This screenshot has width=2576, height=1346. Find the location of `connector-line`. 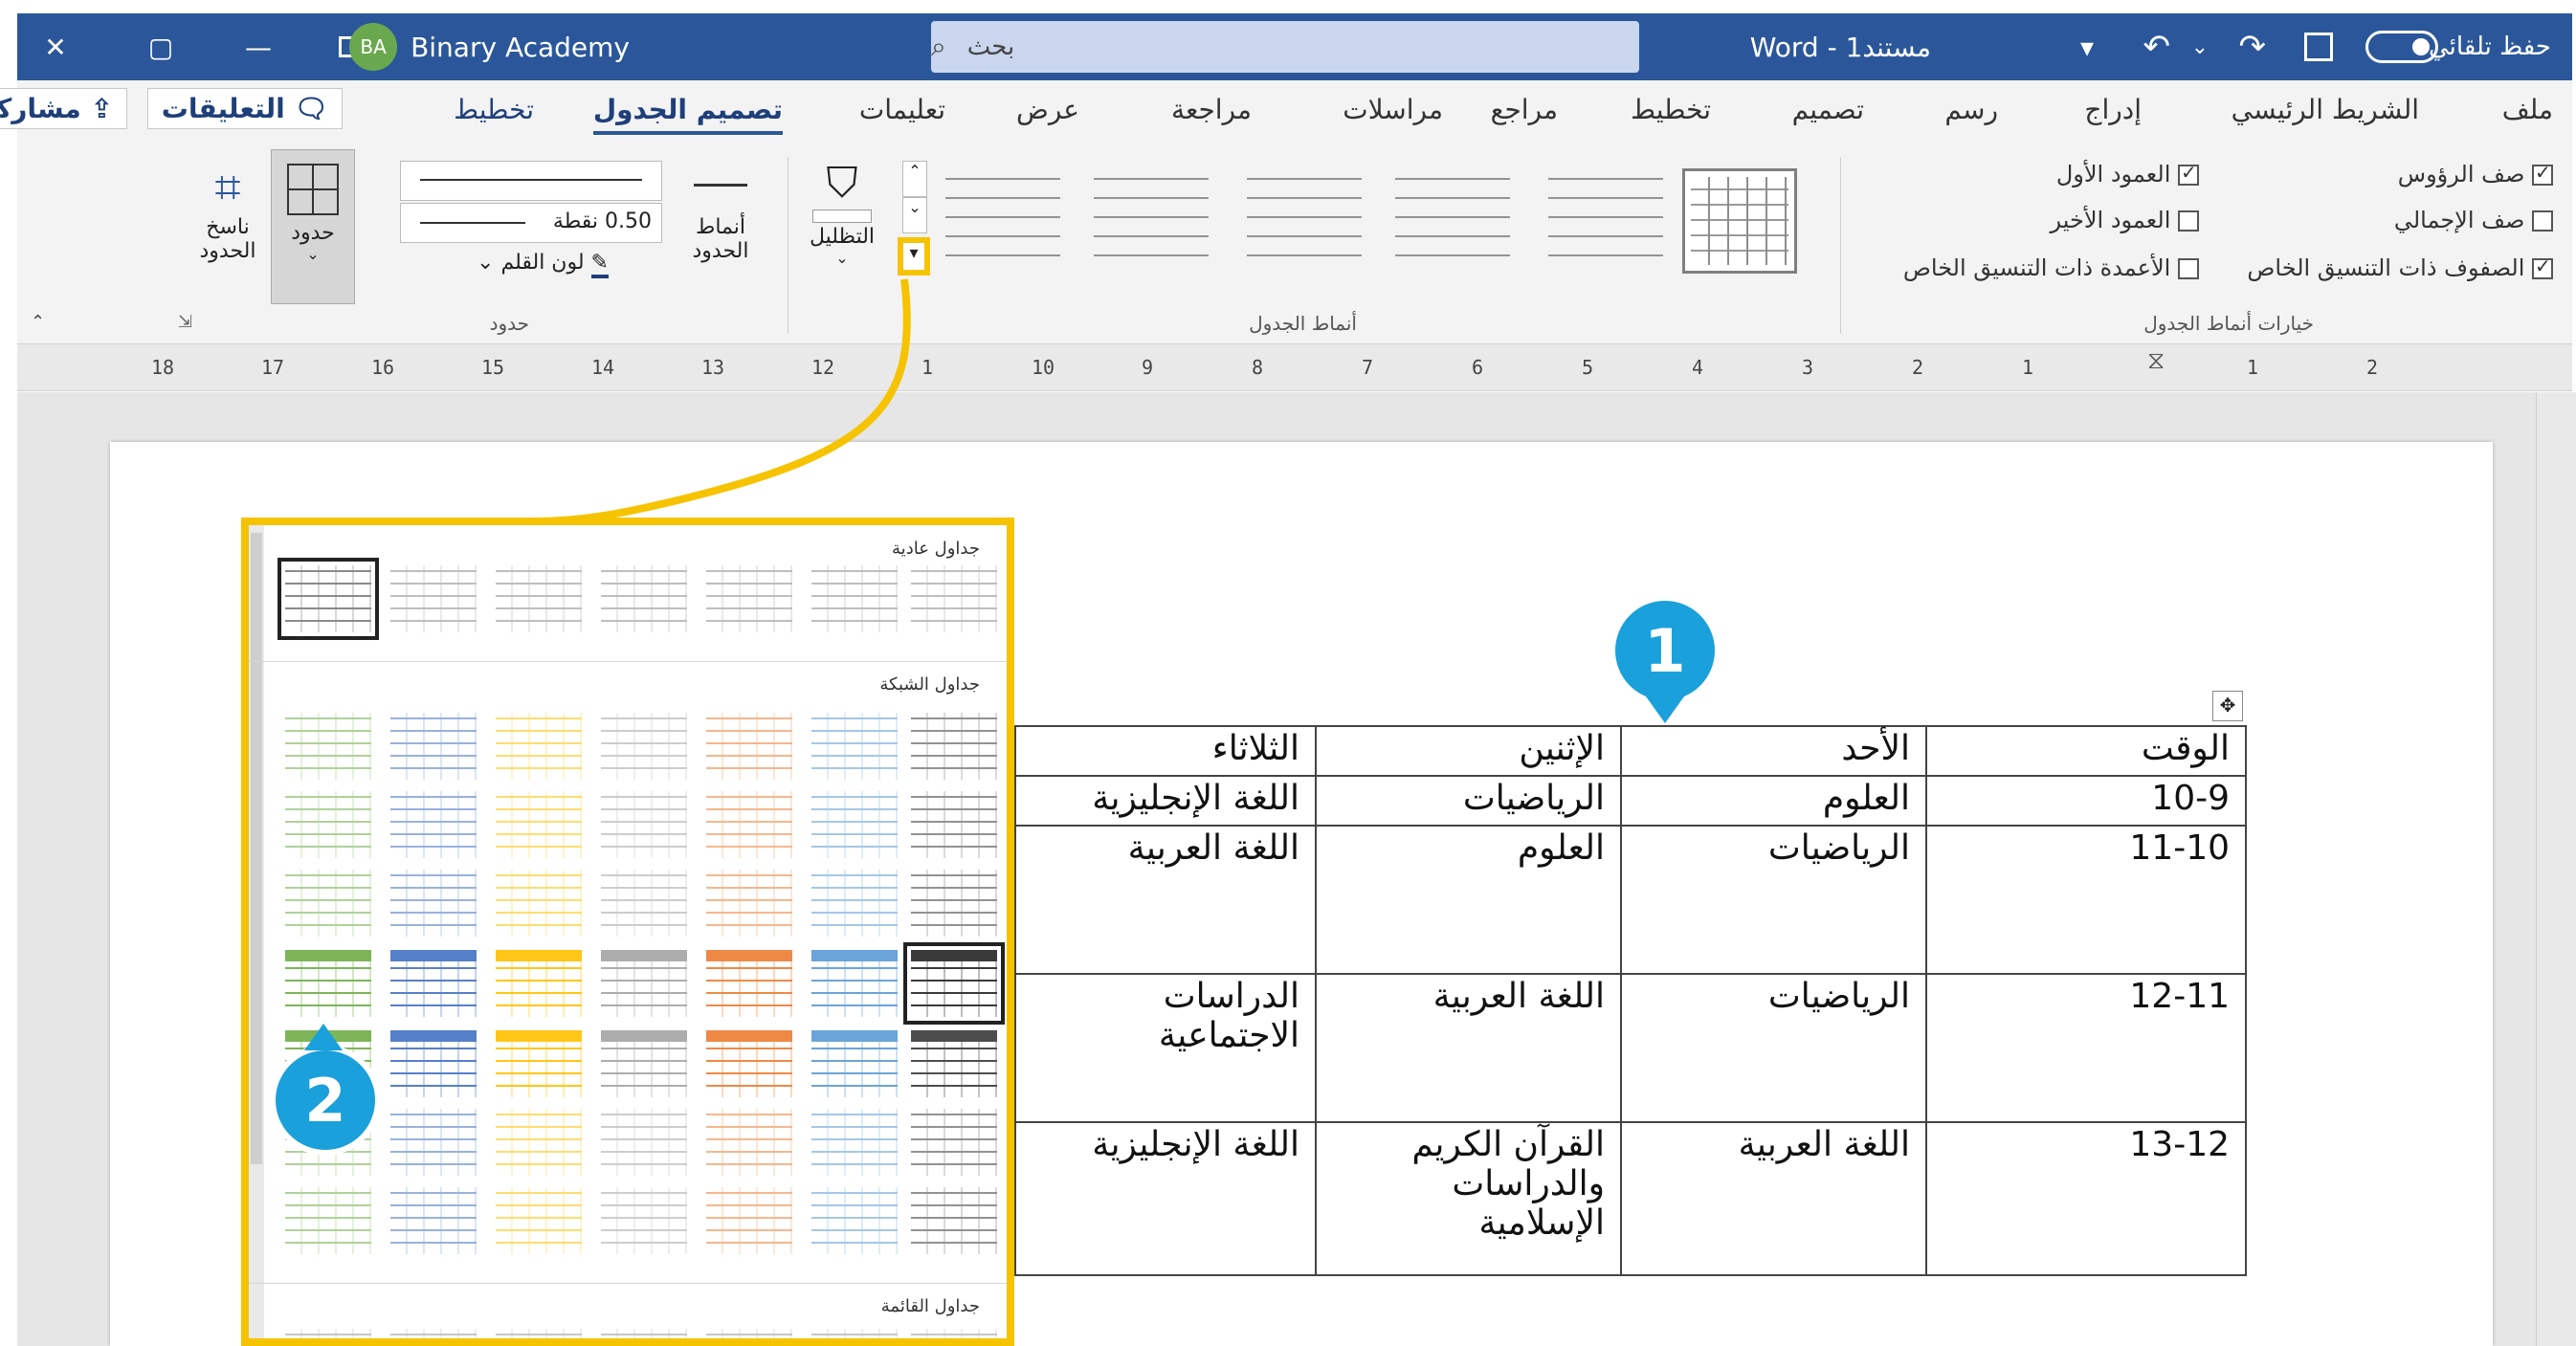

connector-line is located at coordinates (723, 402).